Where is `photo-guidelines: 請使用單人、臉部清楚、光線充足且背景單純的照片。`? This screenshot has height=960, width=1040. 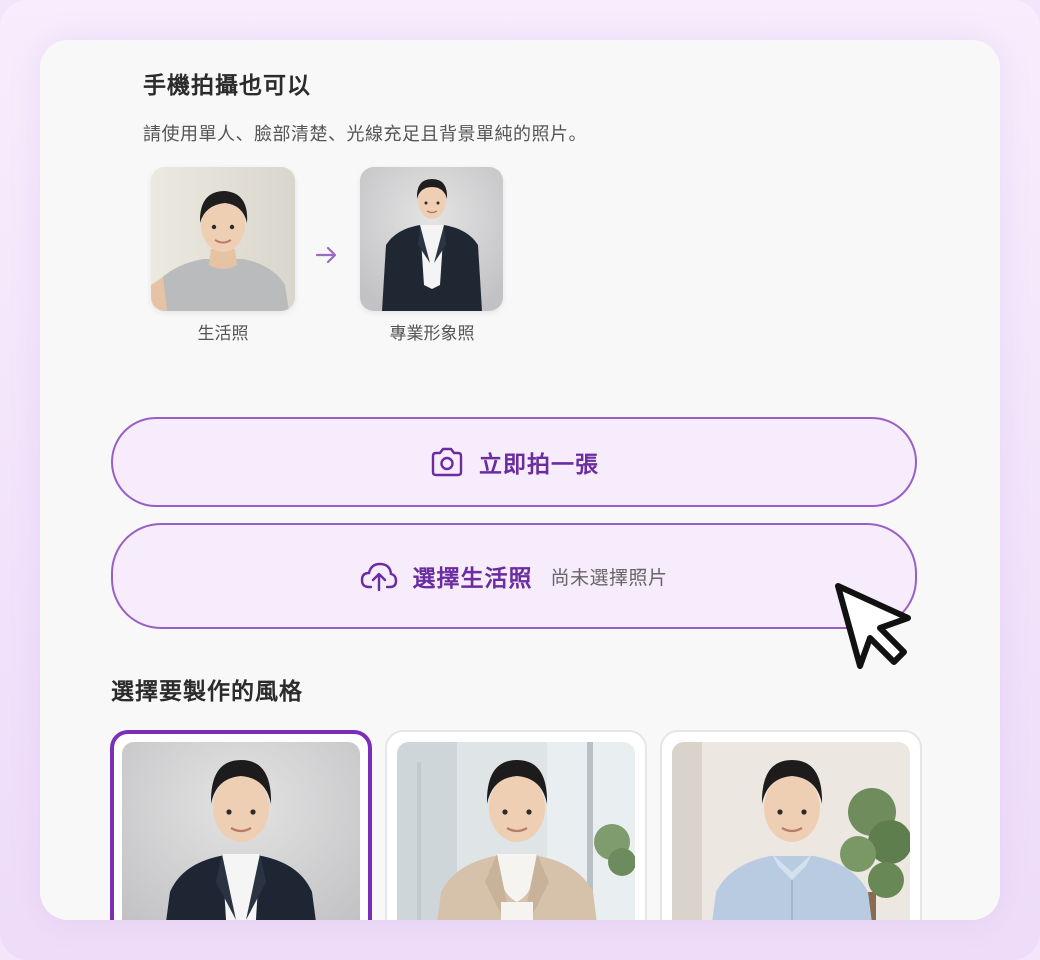
photo-guidelines: 請使用單人、臉部清楚、光線充足且背景單純的照片。 is located at coordinates (365, 134).